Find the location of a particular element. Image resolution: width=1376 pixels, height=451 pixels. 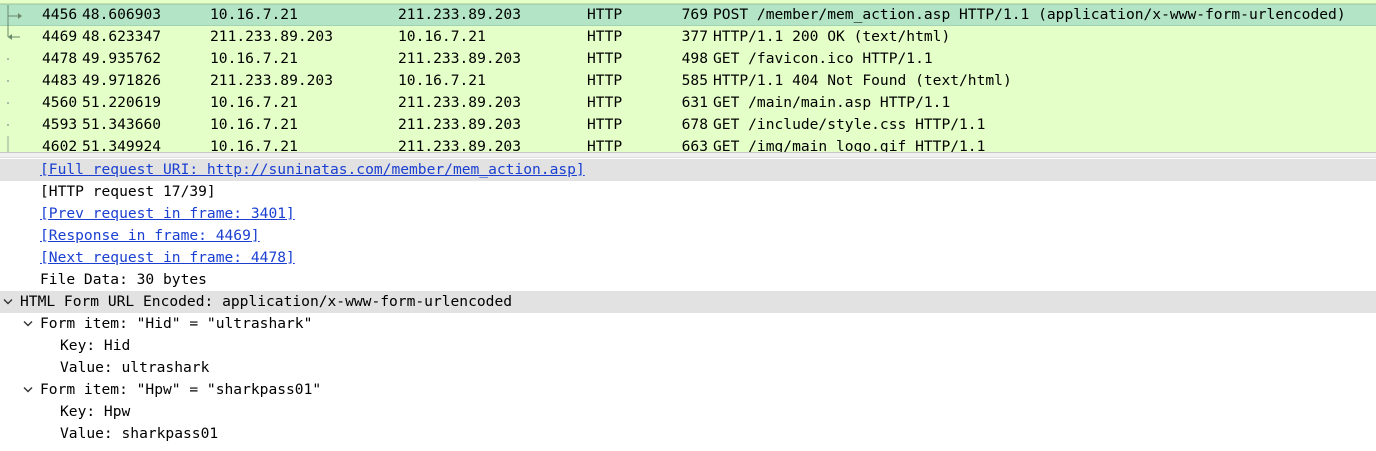

packet-time: 51.349924 is located at coordinates (122, 145).